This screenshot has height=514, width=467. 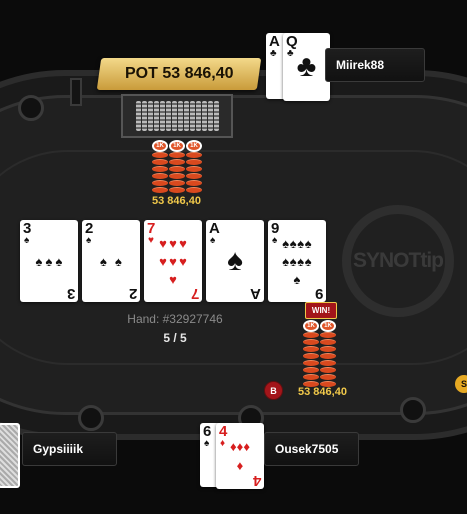 I want to click on hole-card: 4 ♦ ♦ ♦ ♦ ♦ 4, so click(x=240, y=456).